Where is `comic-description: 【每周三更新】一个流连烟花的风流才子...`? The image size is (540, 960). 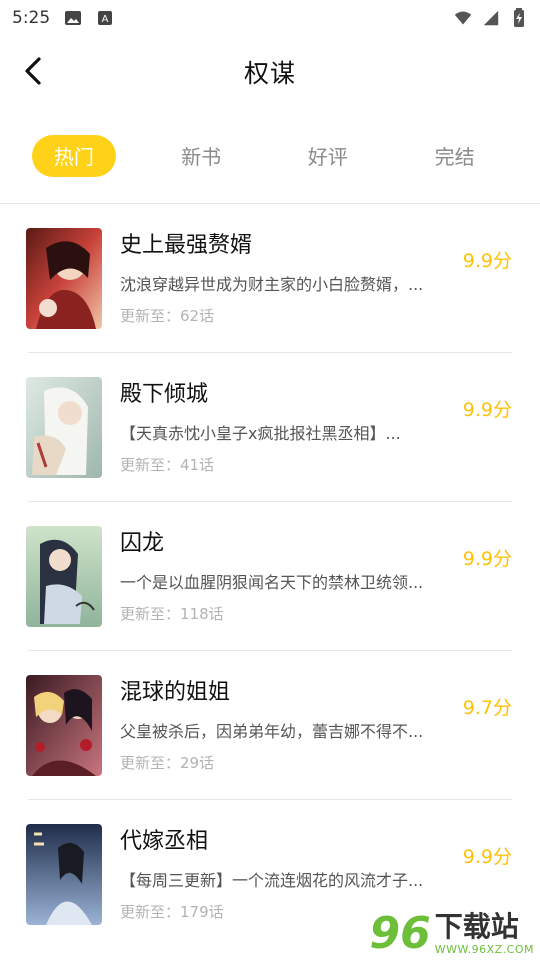
comic-description: 【每周三更新】一个流连烟花的风流才子... is located at coordinates (272, 880).